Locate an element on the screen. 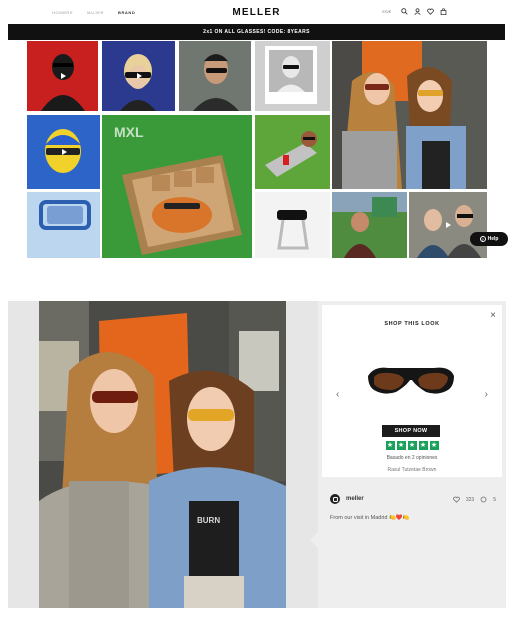 The height and width of the screenshot is (621, 513). grid-photo-two-women-large is located at coordinates (409, 115).